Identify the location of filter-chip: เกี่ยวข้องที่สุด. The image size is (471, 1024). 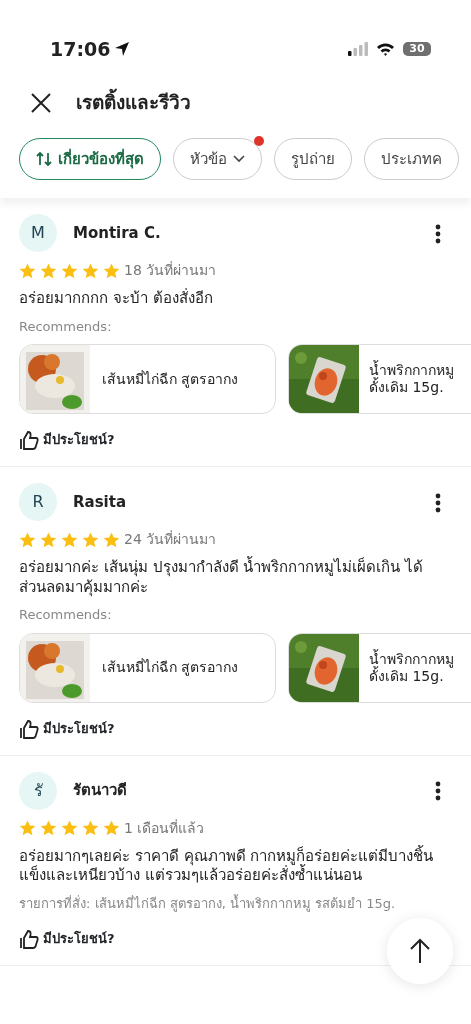
(90, 159).